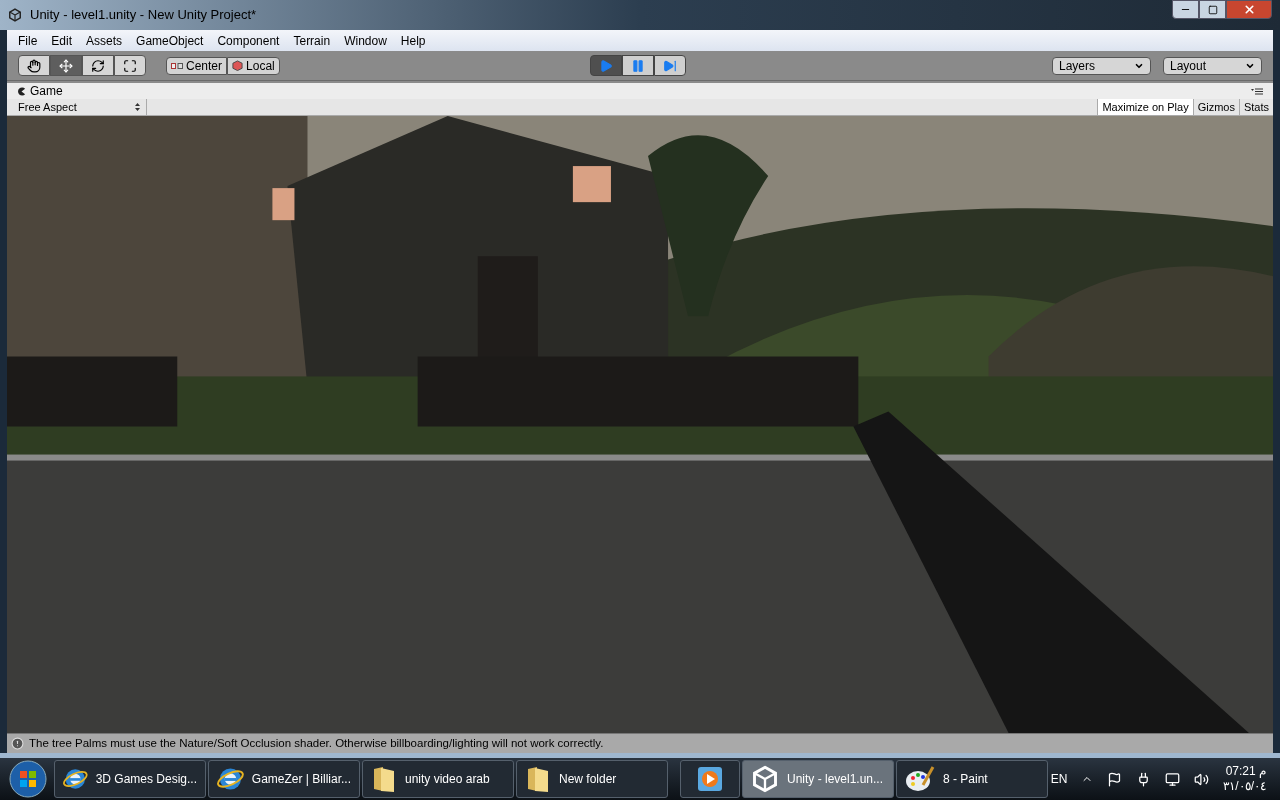  Describe the element at coordinates (28, 40) in the screenshot. I see `menu-item: File` at that location.